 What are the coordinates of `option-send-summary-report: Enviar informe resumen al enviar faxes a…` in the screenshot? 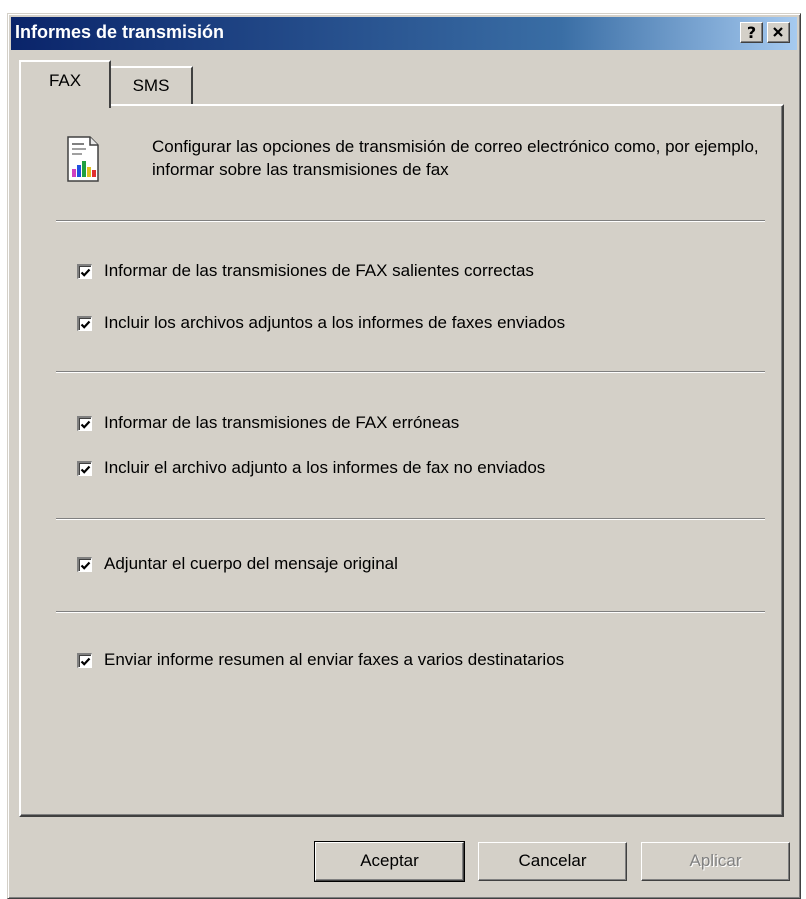 It's located at (320, 660).